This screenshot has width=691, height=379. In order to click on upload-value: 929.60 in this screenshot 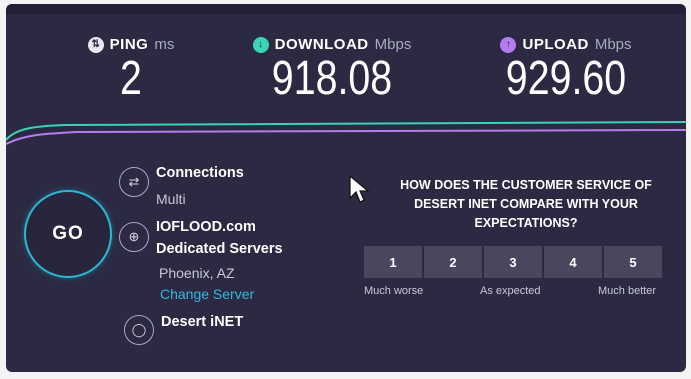, I will do `click(566, 78)`.